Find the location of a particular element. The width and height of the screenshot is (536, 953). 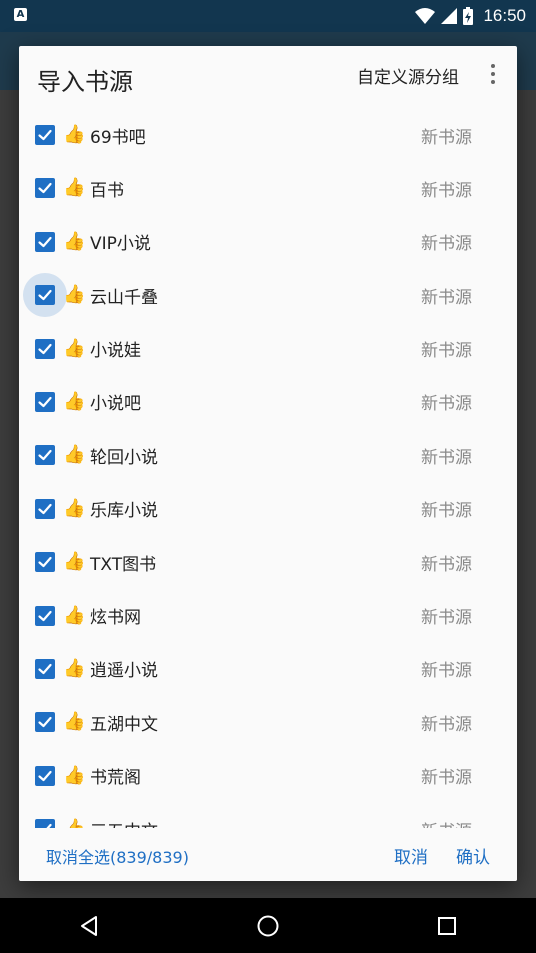

deselect-all-button: 取消全选(839/839) is located at coordinates (117, 856).